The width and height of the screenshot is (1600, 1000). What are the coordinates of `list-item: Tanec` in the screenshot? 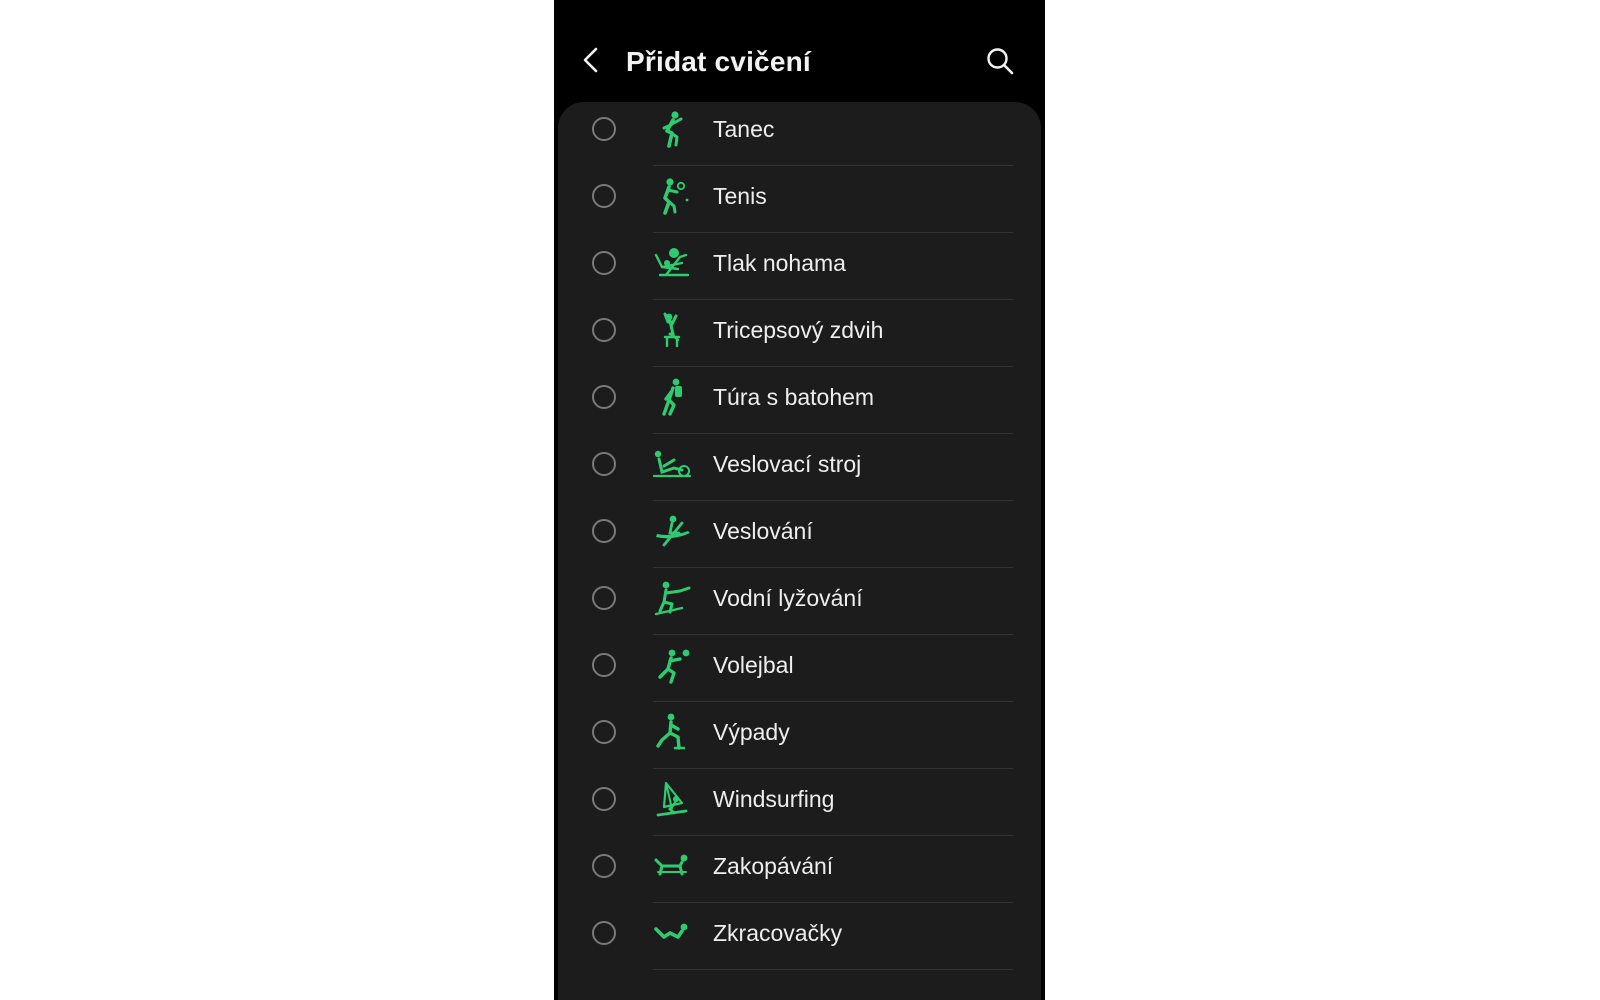 It's located at (799, 134).